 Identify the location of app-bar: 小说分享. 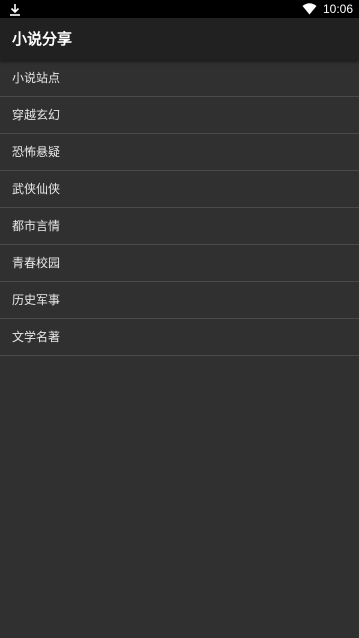
(179, 39).